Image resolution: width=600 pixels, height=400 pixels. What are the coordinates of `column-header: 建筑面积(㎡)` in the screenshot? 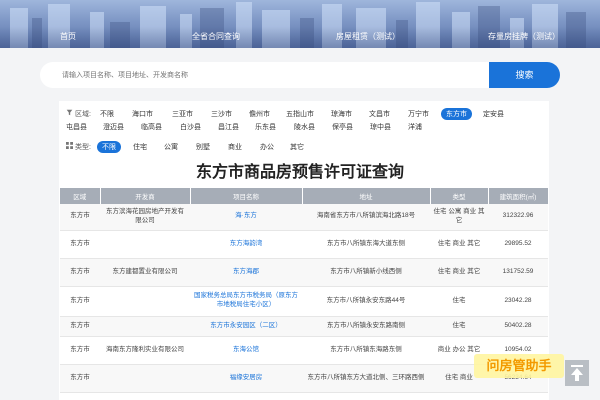 It's located at (518, 196).